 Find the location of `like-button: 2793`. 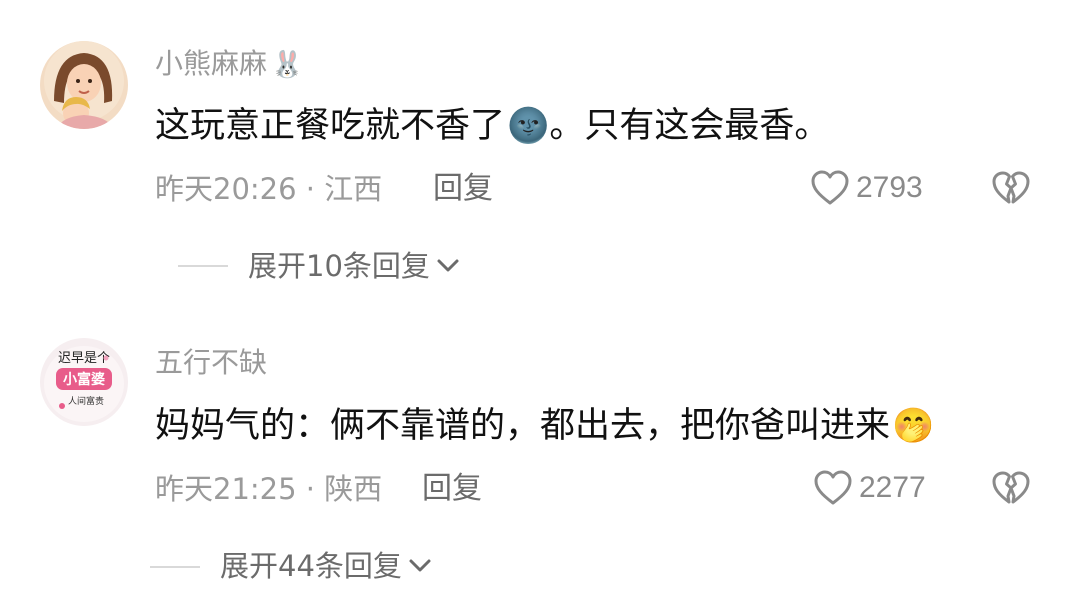

like-button: 2793 is located at coordinates (866, 188).